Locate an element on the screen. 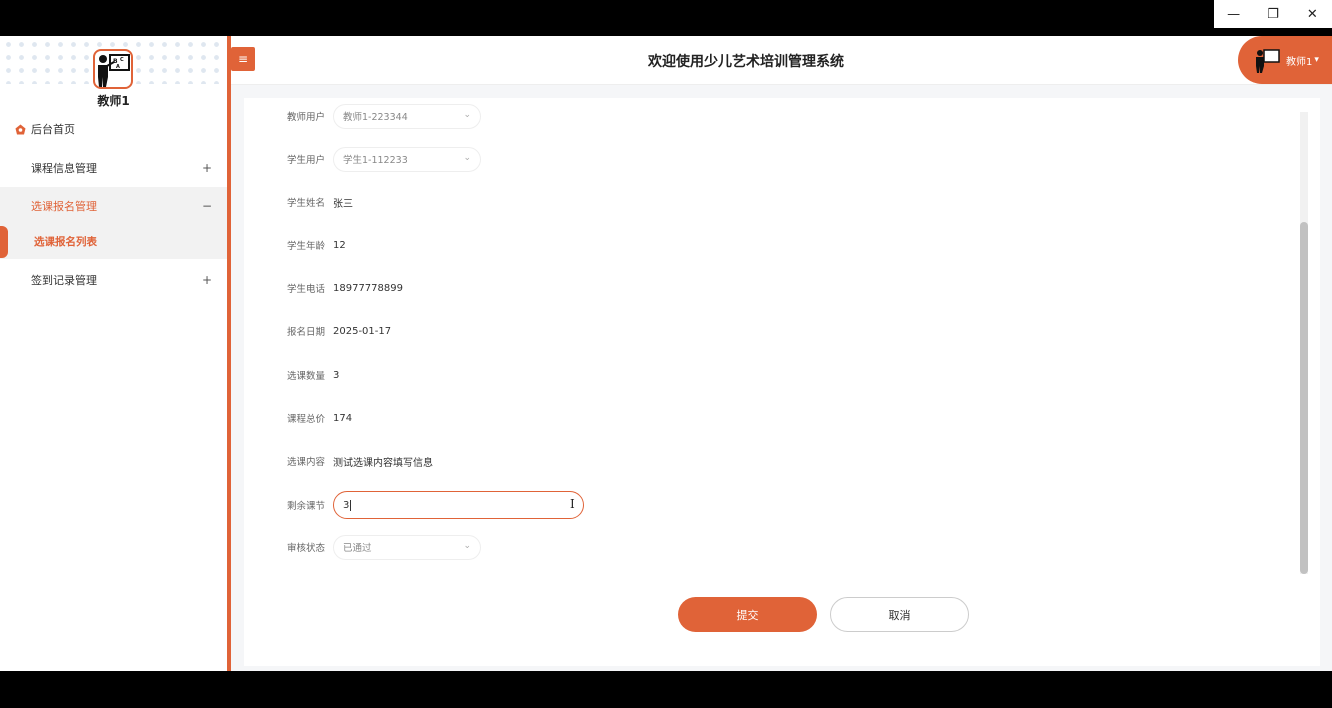 Image resolution: width=1332 pixels, height=708 pixels. field-label: 课程总价 is located at coordinates (305, 419).